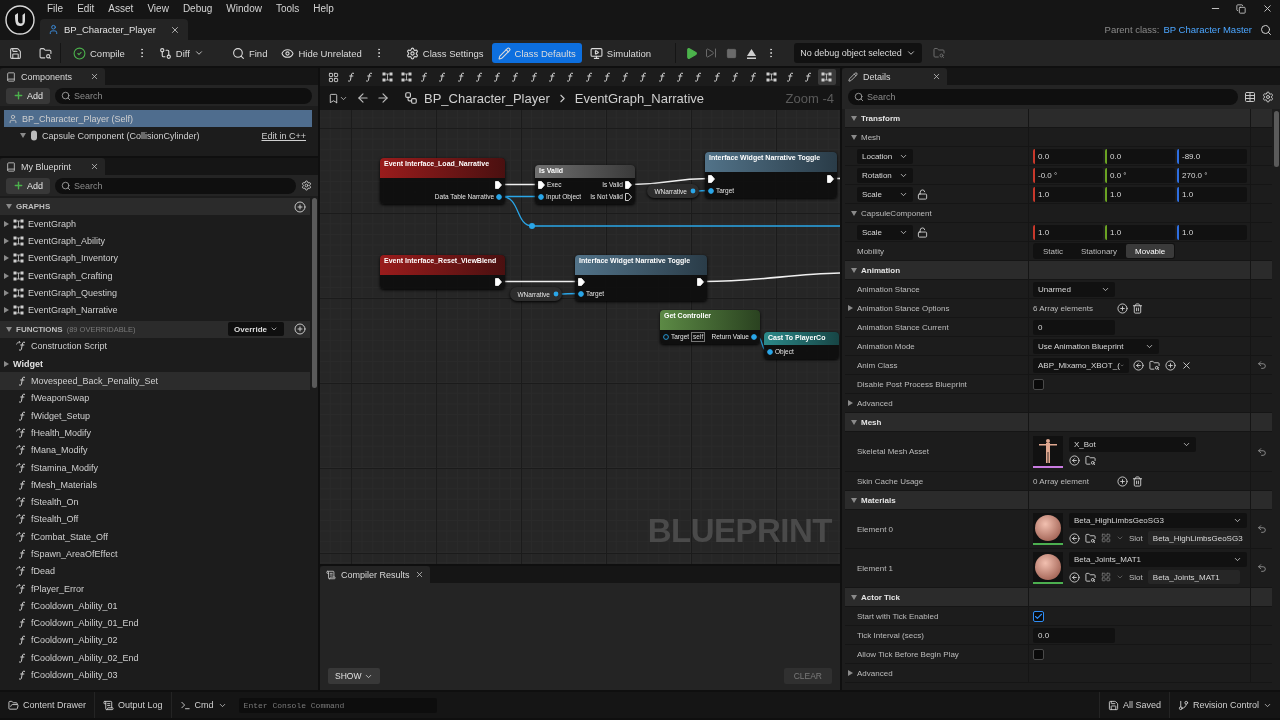  What do you see at coordinates (1081, 365) in the screenshot?
I see `class-dropdown: ABP_Mixamo_XBOT_(` at bounding box center [1081, 365].